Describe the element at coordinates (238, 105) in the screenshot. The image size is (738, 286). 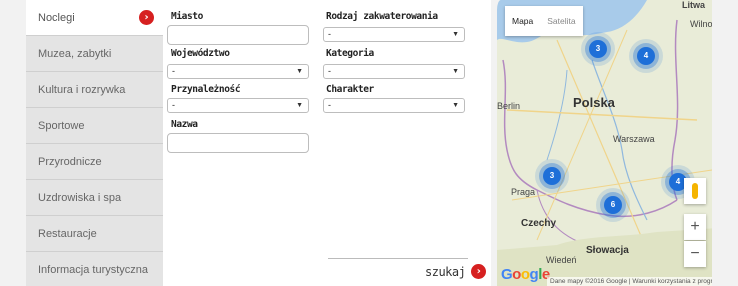
I see `przynaleznosc-select: - ▼` at that location.